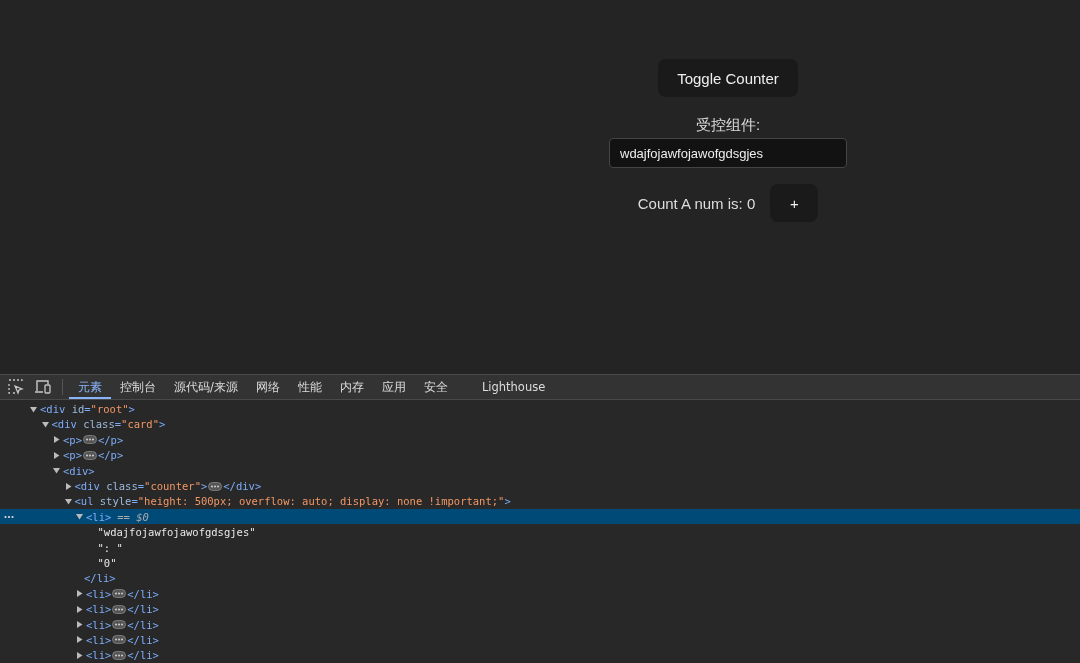 The image size is (1080, 663). Describe the element at coordinates (728, 125) in the screenshot. I see `field-label: 受控组件:` at that location.